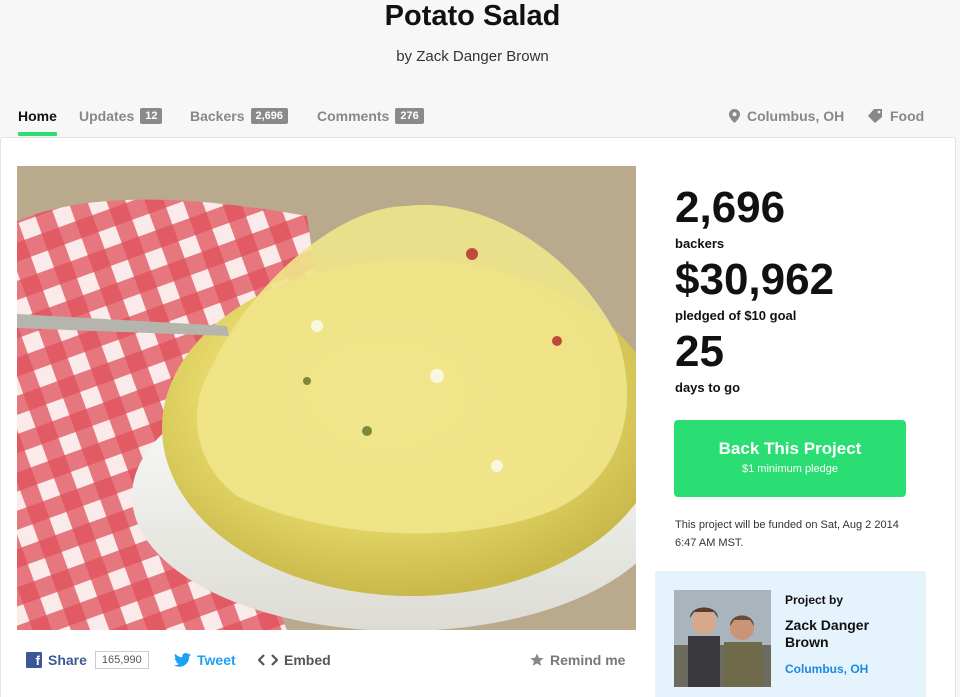  I want to click on star-icon, so click(537, 659).